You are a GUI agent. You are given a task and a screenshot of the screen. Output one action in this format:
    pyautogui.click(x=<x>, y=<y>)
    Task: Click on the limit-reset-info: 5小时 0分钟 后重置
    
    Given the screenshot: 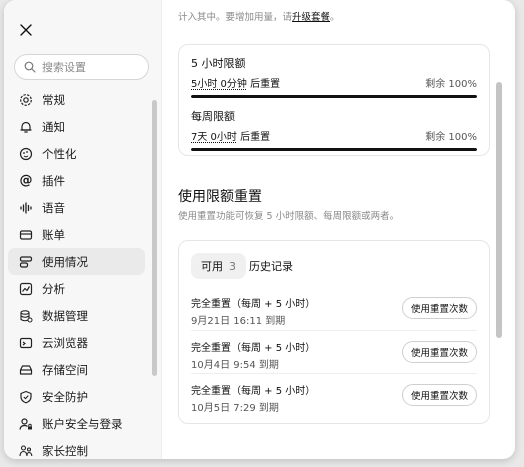 What is the action you would take?
    pyautogui.click(x=235, y=82)
    